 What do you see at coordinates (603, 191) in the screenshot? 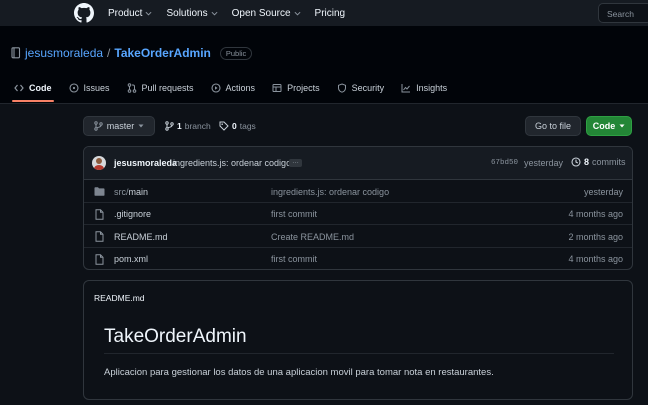
I see `file-date: yesterday` at bounding box center [603, 191].